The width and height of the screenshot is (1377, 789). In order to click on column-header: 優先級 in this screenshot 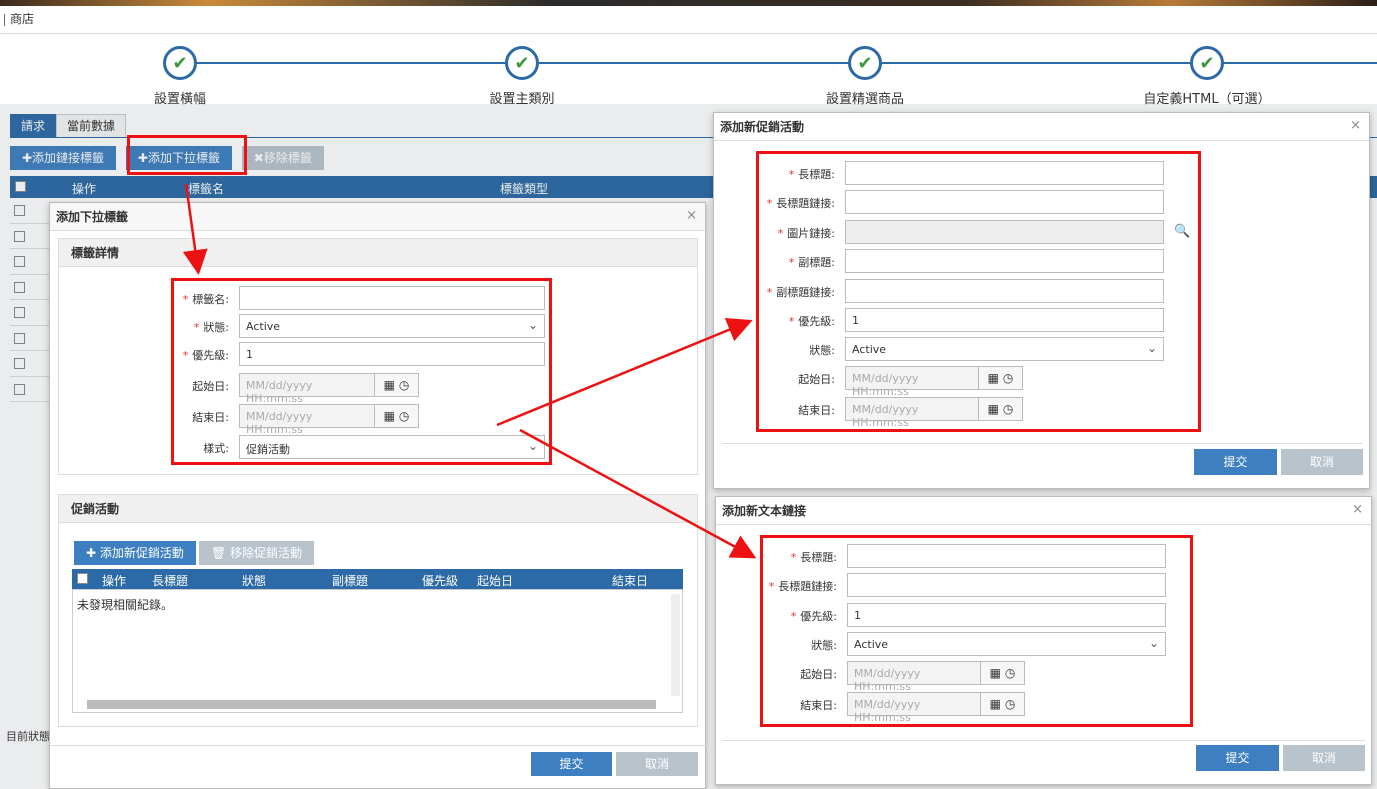, I will do `click(440, 580)`.